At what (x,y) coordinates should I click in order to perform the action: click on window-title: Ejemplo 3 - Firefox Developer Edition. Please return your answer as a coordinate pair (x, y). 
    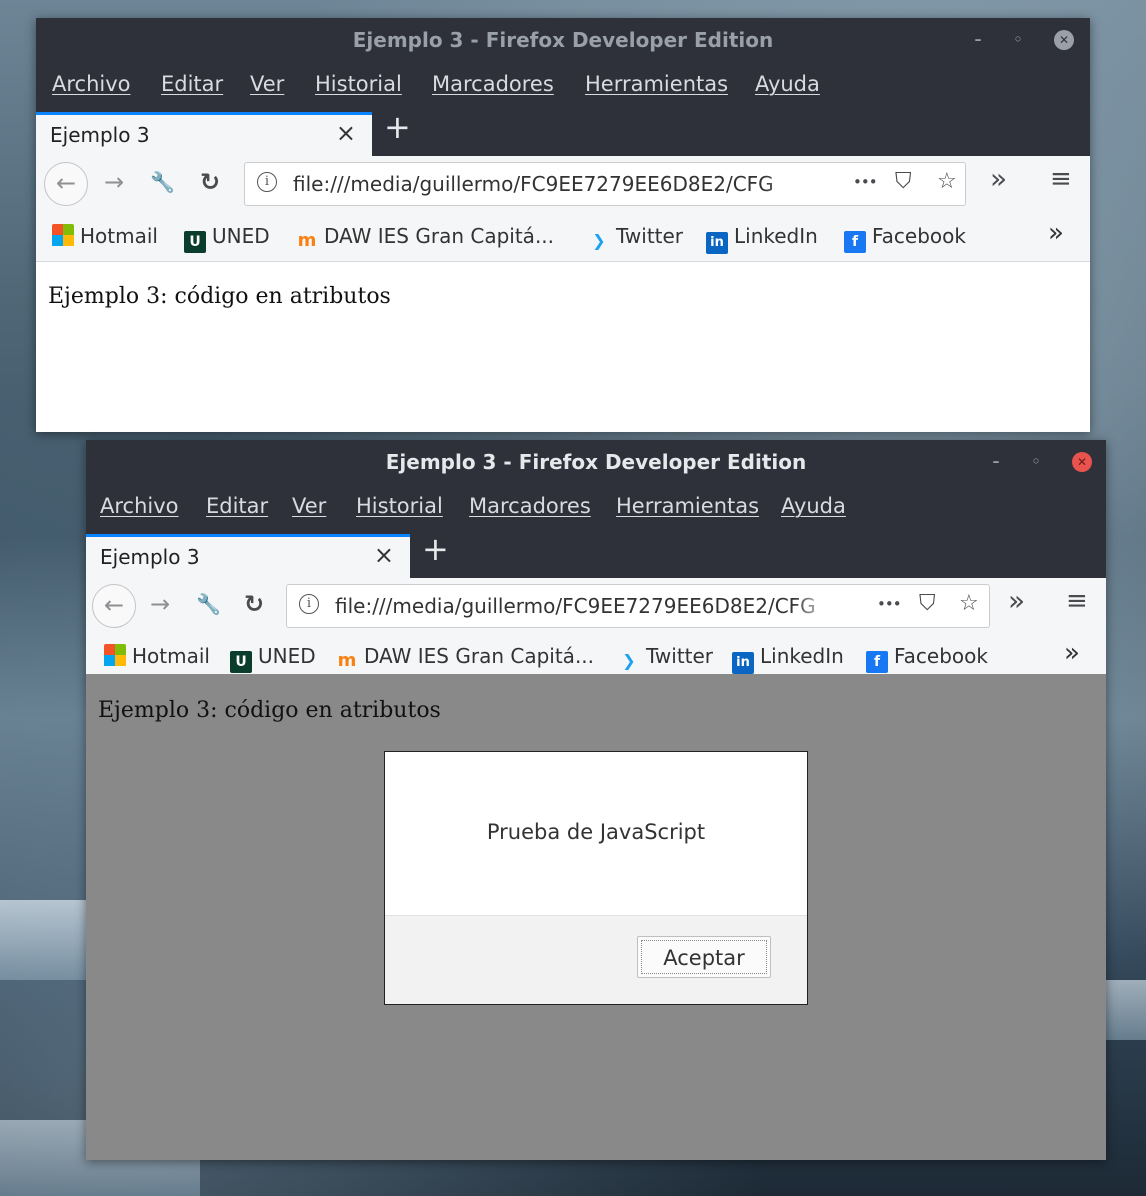
    Looking at the image, I should click on (563, 40).